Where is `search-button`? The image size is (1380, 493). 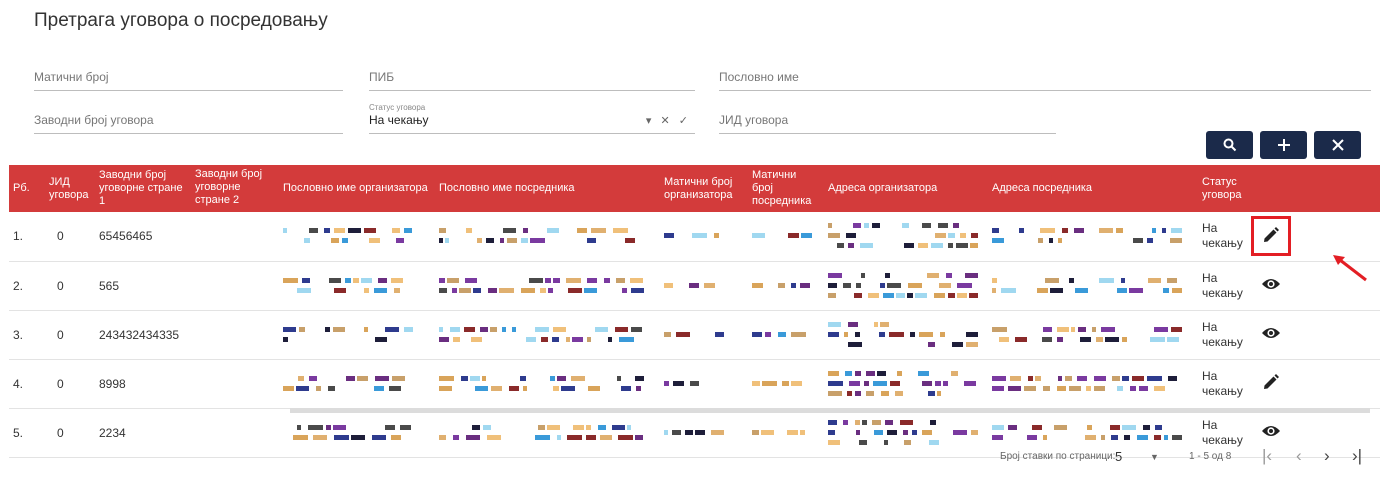 search-button is located at coordinates (1229, 145).